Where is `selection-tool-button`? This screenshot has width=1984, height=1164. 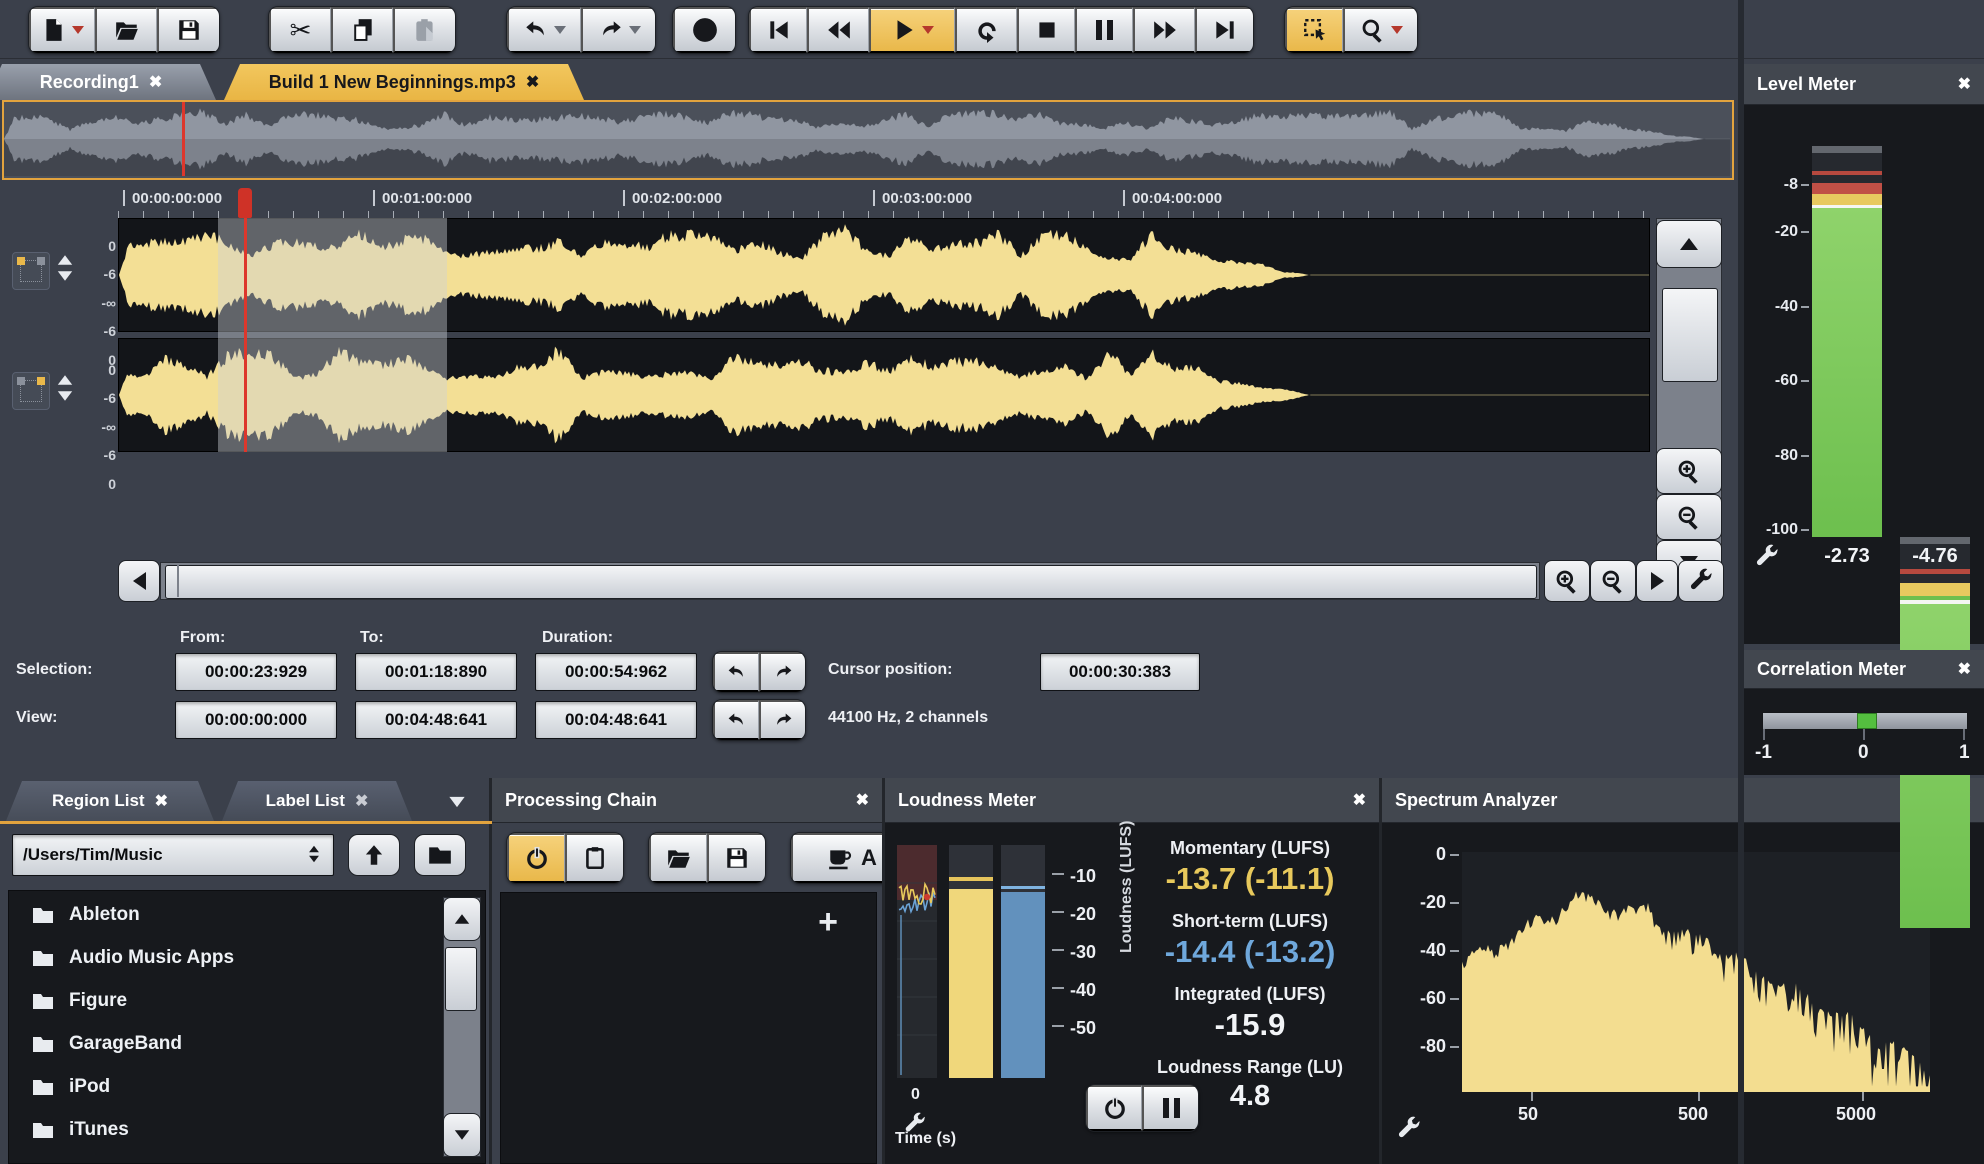 selection-tool-button is located at coordinates (1314, 30).